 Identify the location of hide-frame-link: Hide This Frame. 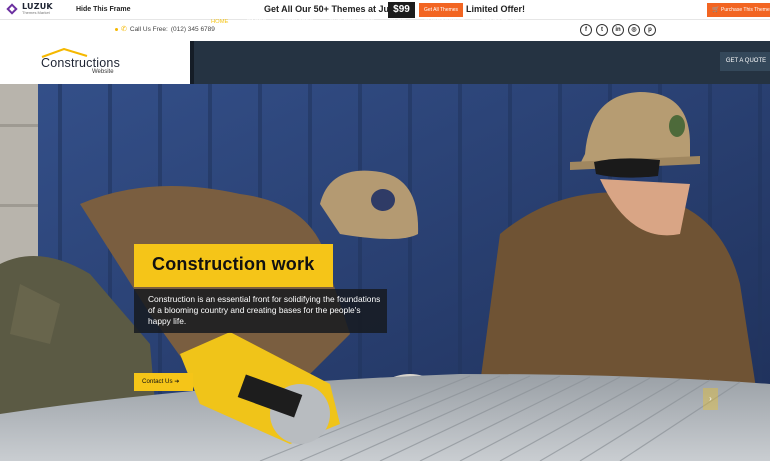
(103, 9).